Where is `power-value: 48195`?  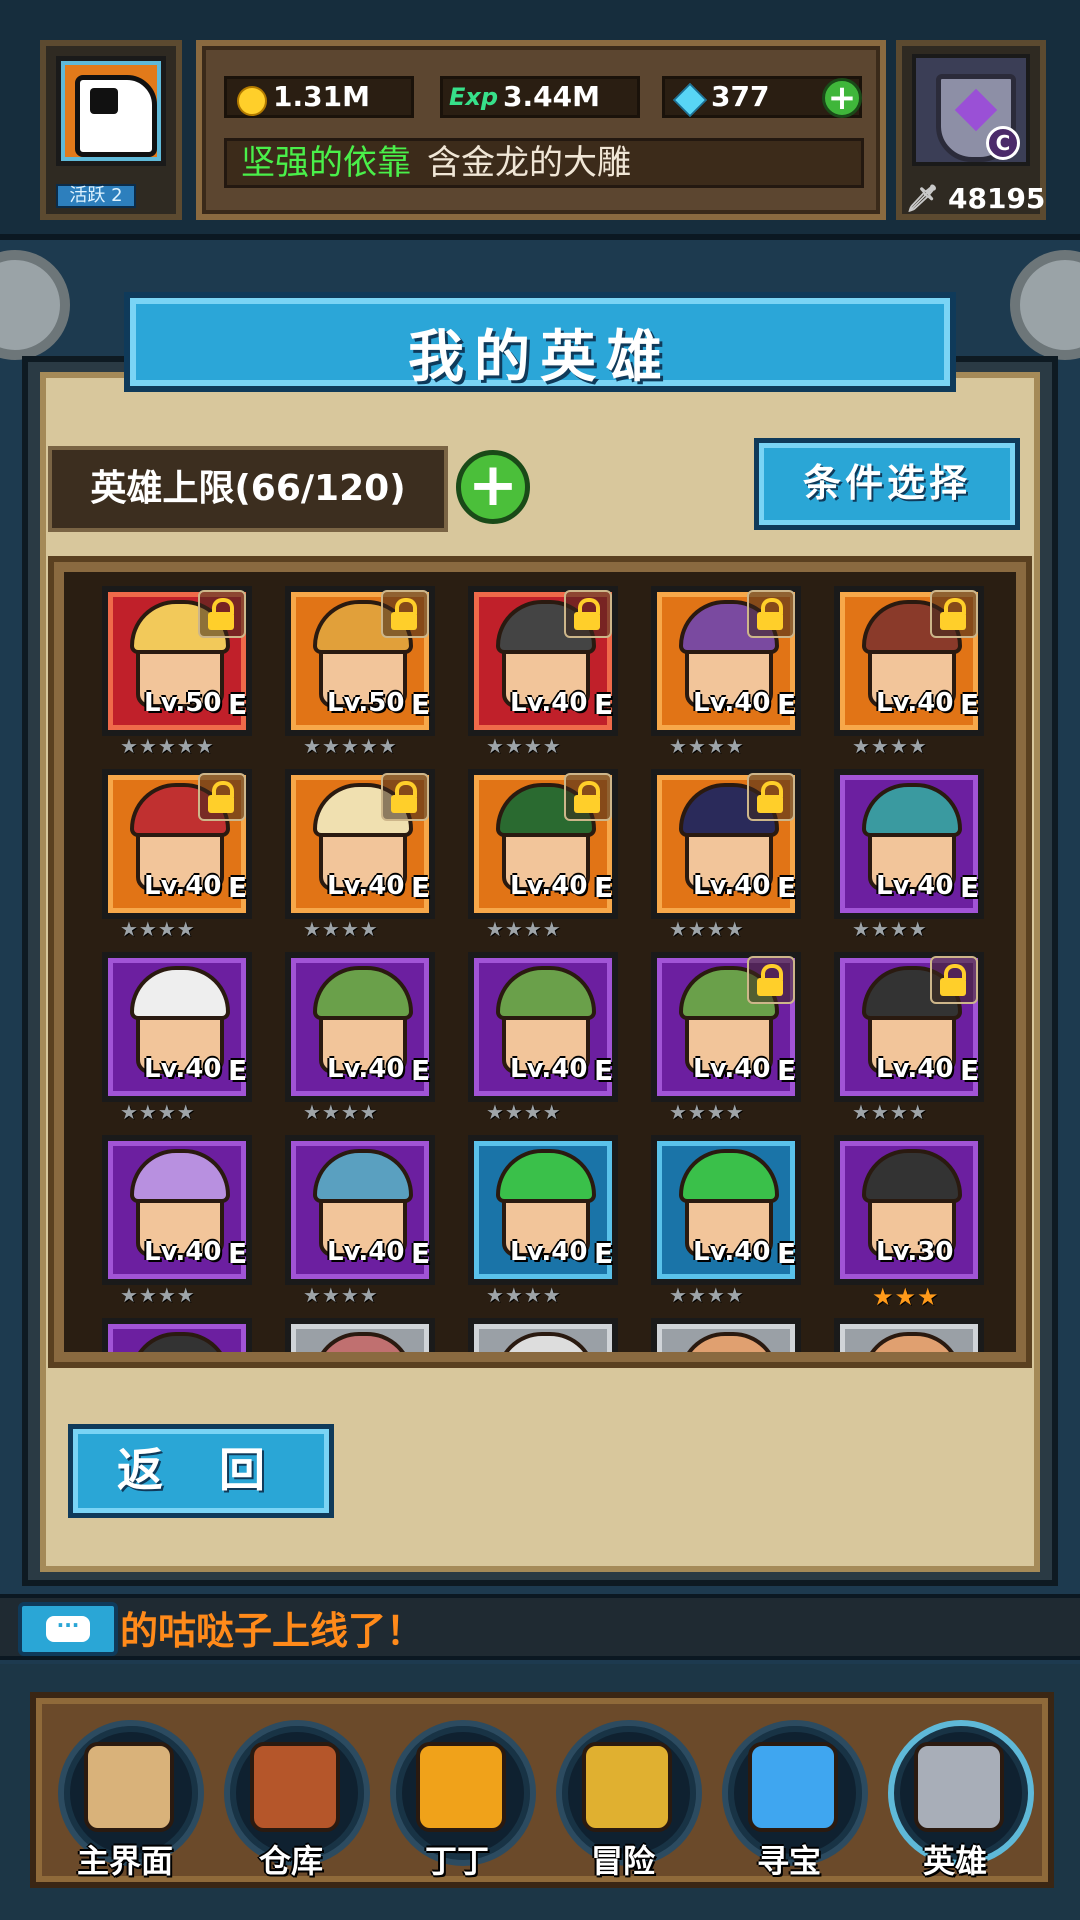
power-value: 48195 is located at coordinates (997, 198).